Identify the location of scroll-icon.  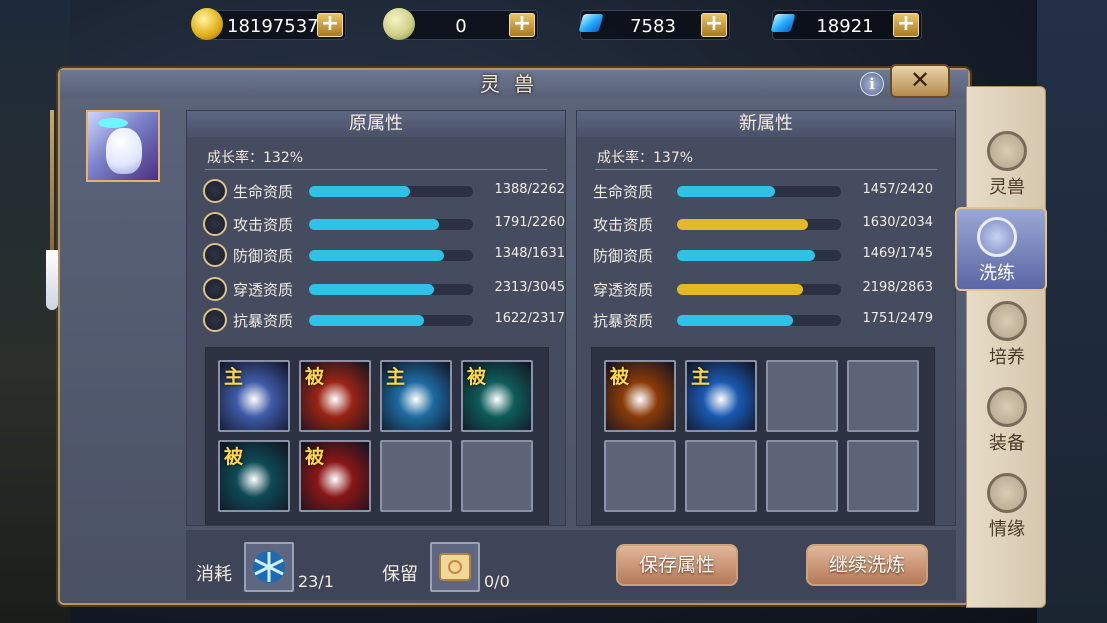
(455, 567).